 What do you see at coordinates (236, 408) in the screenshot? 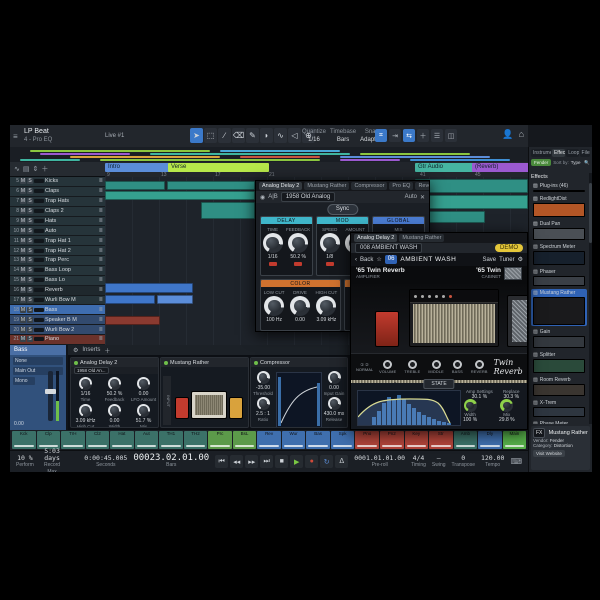
I see `mini-yellow-pedal` at bounding box center [236, 408].